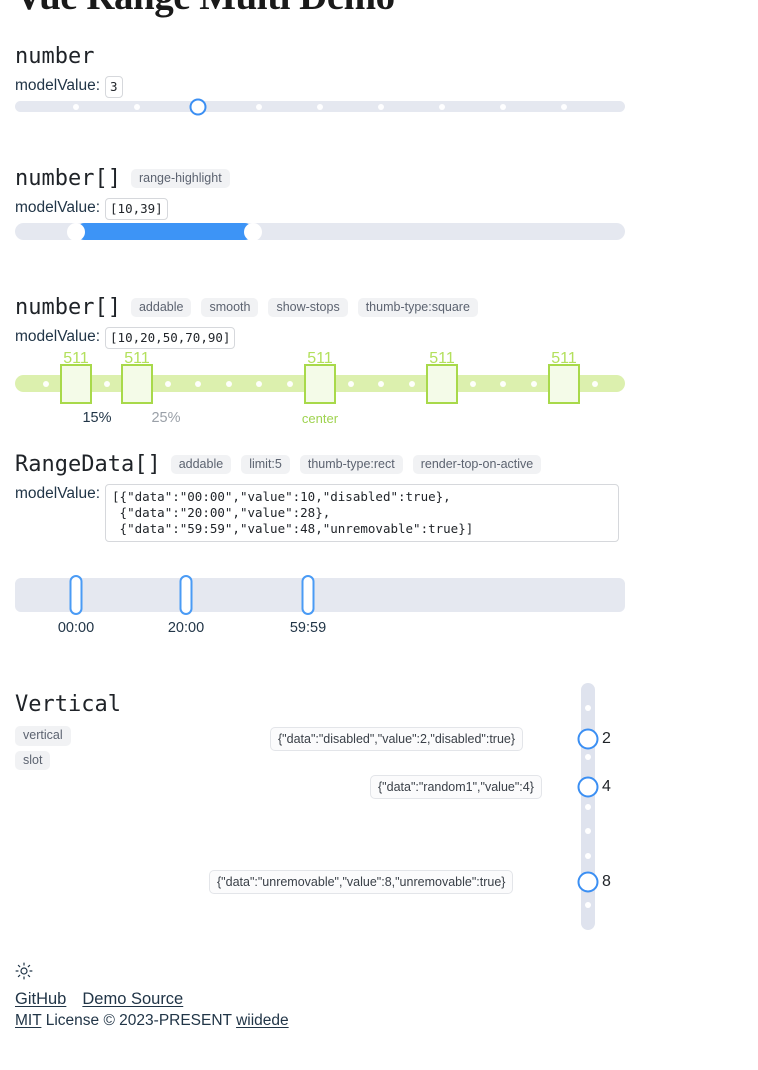 The width and height of the screenshot is (758, 1070). I want to click on vertical-slot-content: {"data":"random1","value":4}, so click(456, 787).